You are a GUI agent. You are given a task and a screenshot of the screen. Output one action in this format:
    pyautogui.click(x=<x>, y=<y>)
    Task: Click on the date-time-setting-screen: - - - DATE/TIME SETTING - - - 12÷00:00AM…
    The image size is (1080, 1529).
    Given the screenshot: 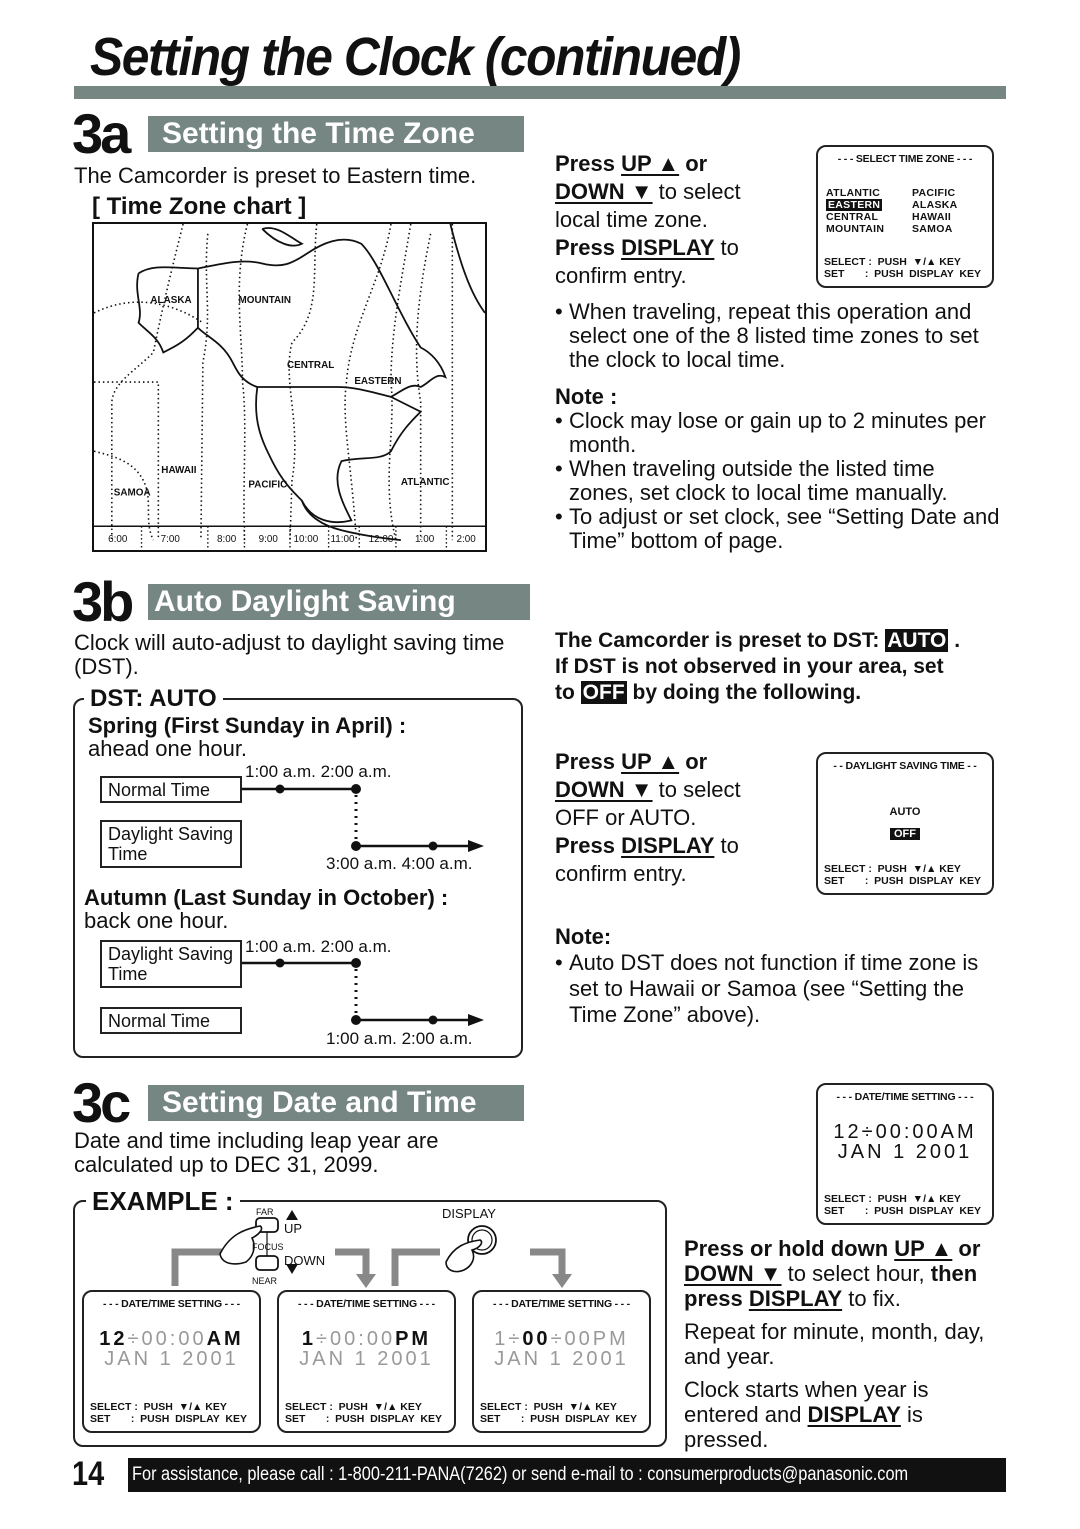 What is the action you would take?
    pyautogui.click(x=905, y=1154)
    